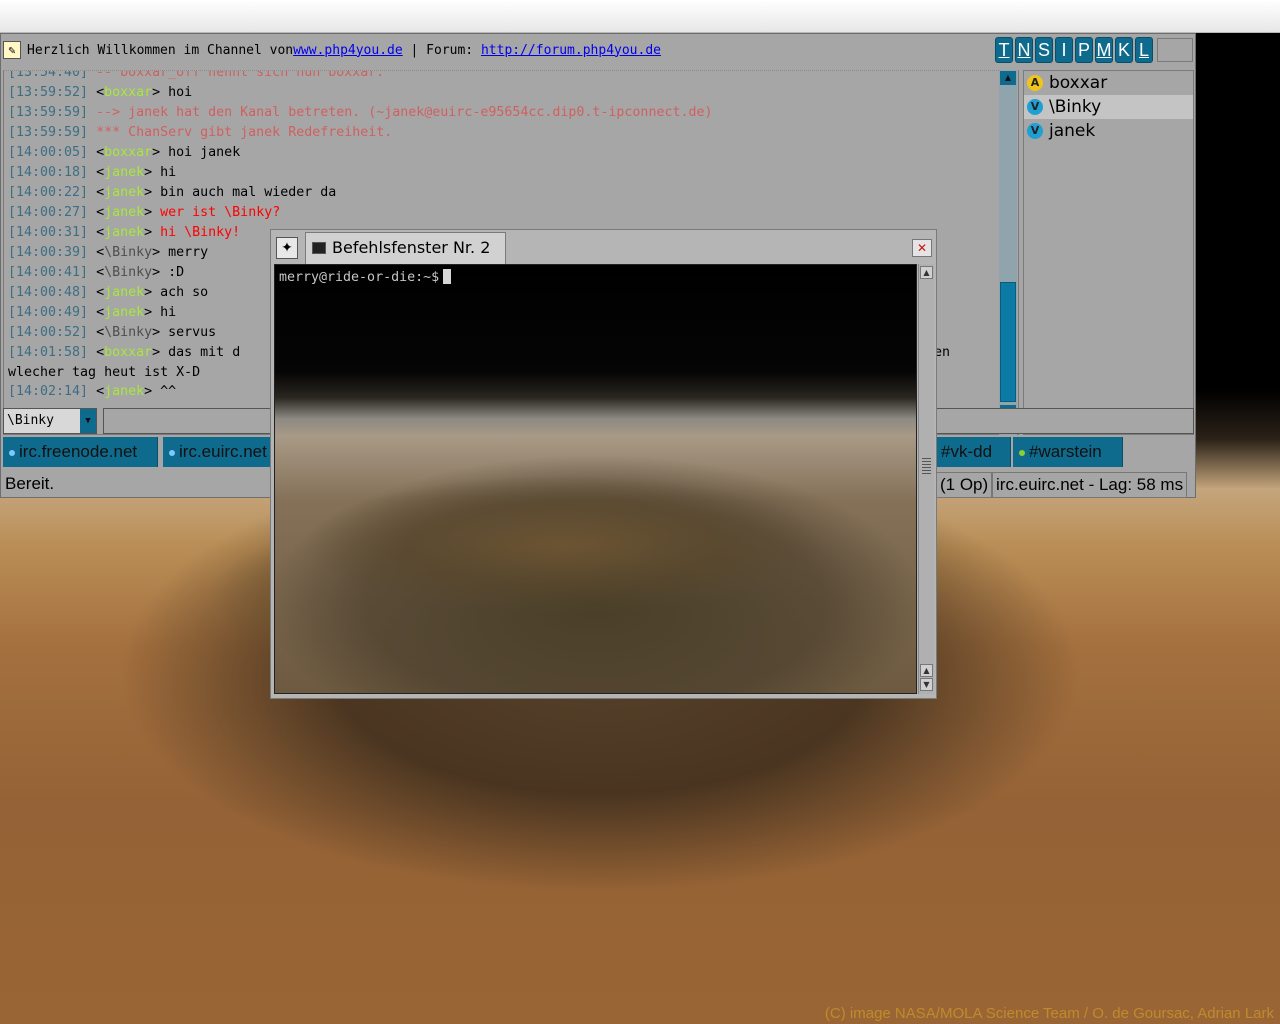 The width and height of the screenshot is (1280, 1024). I want to click on terminal-prompt-text: merry@ride-or-die:~$, so click(359, 277).